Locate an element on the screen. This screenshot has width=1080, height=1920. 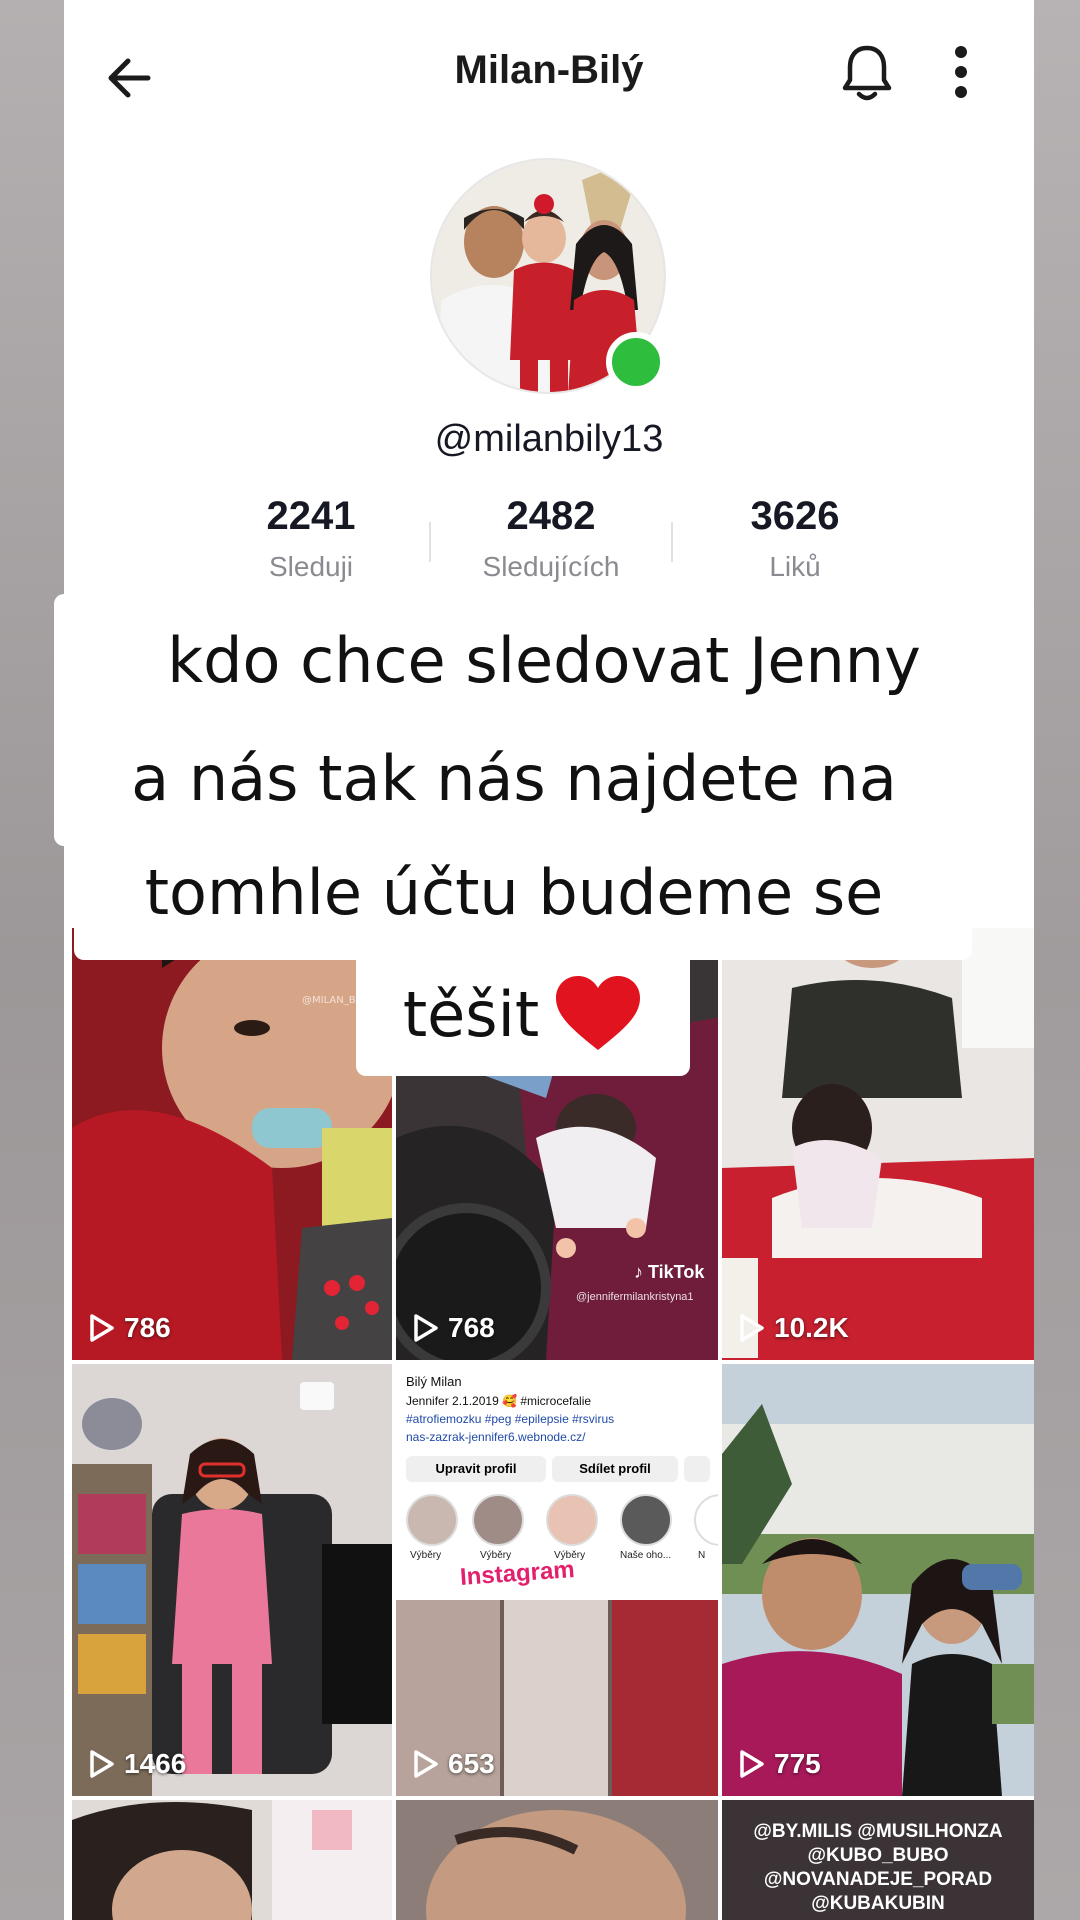
more-options-button is located at coordinates (961, 74).